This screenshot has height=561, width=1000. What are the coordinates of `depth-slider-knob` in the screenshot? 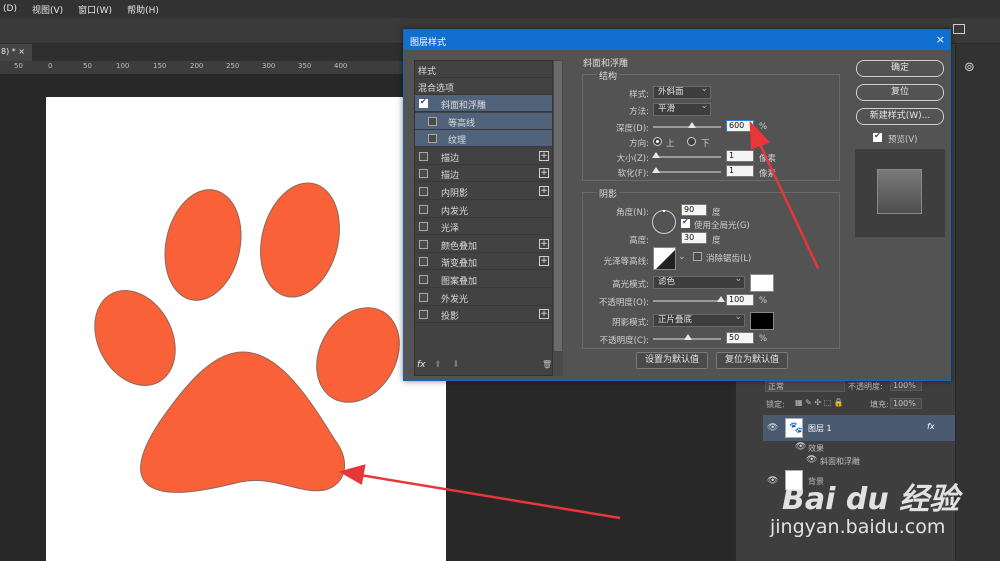 It's located at (692, 125).